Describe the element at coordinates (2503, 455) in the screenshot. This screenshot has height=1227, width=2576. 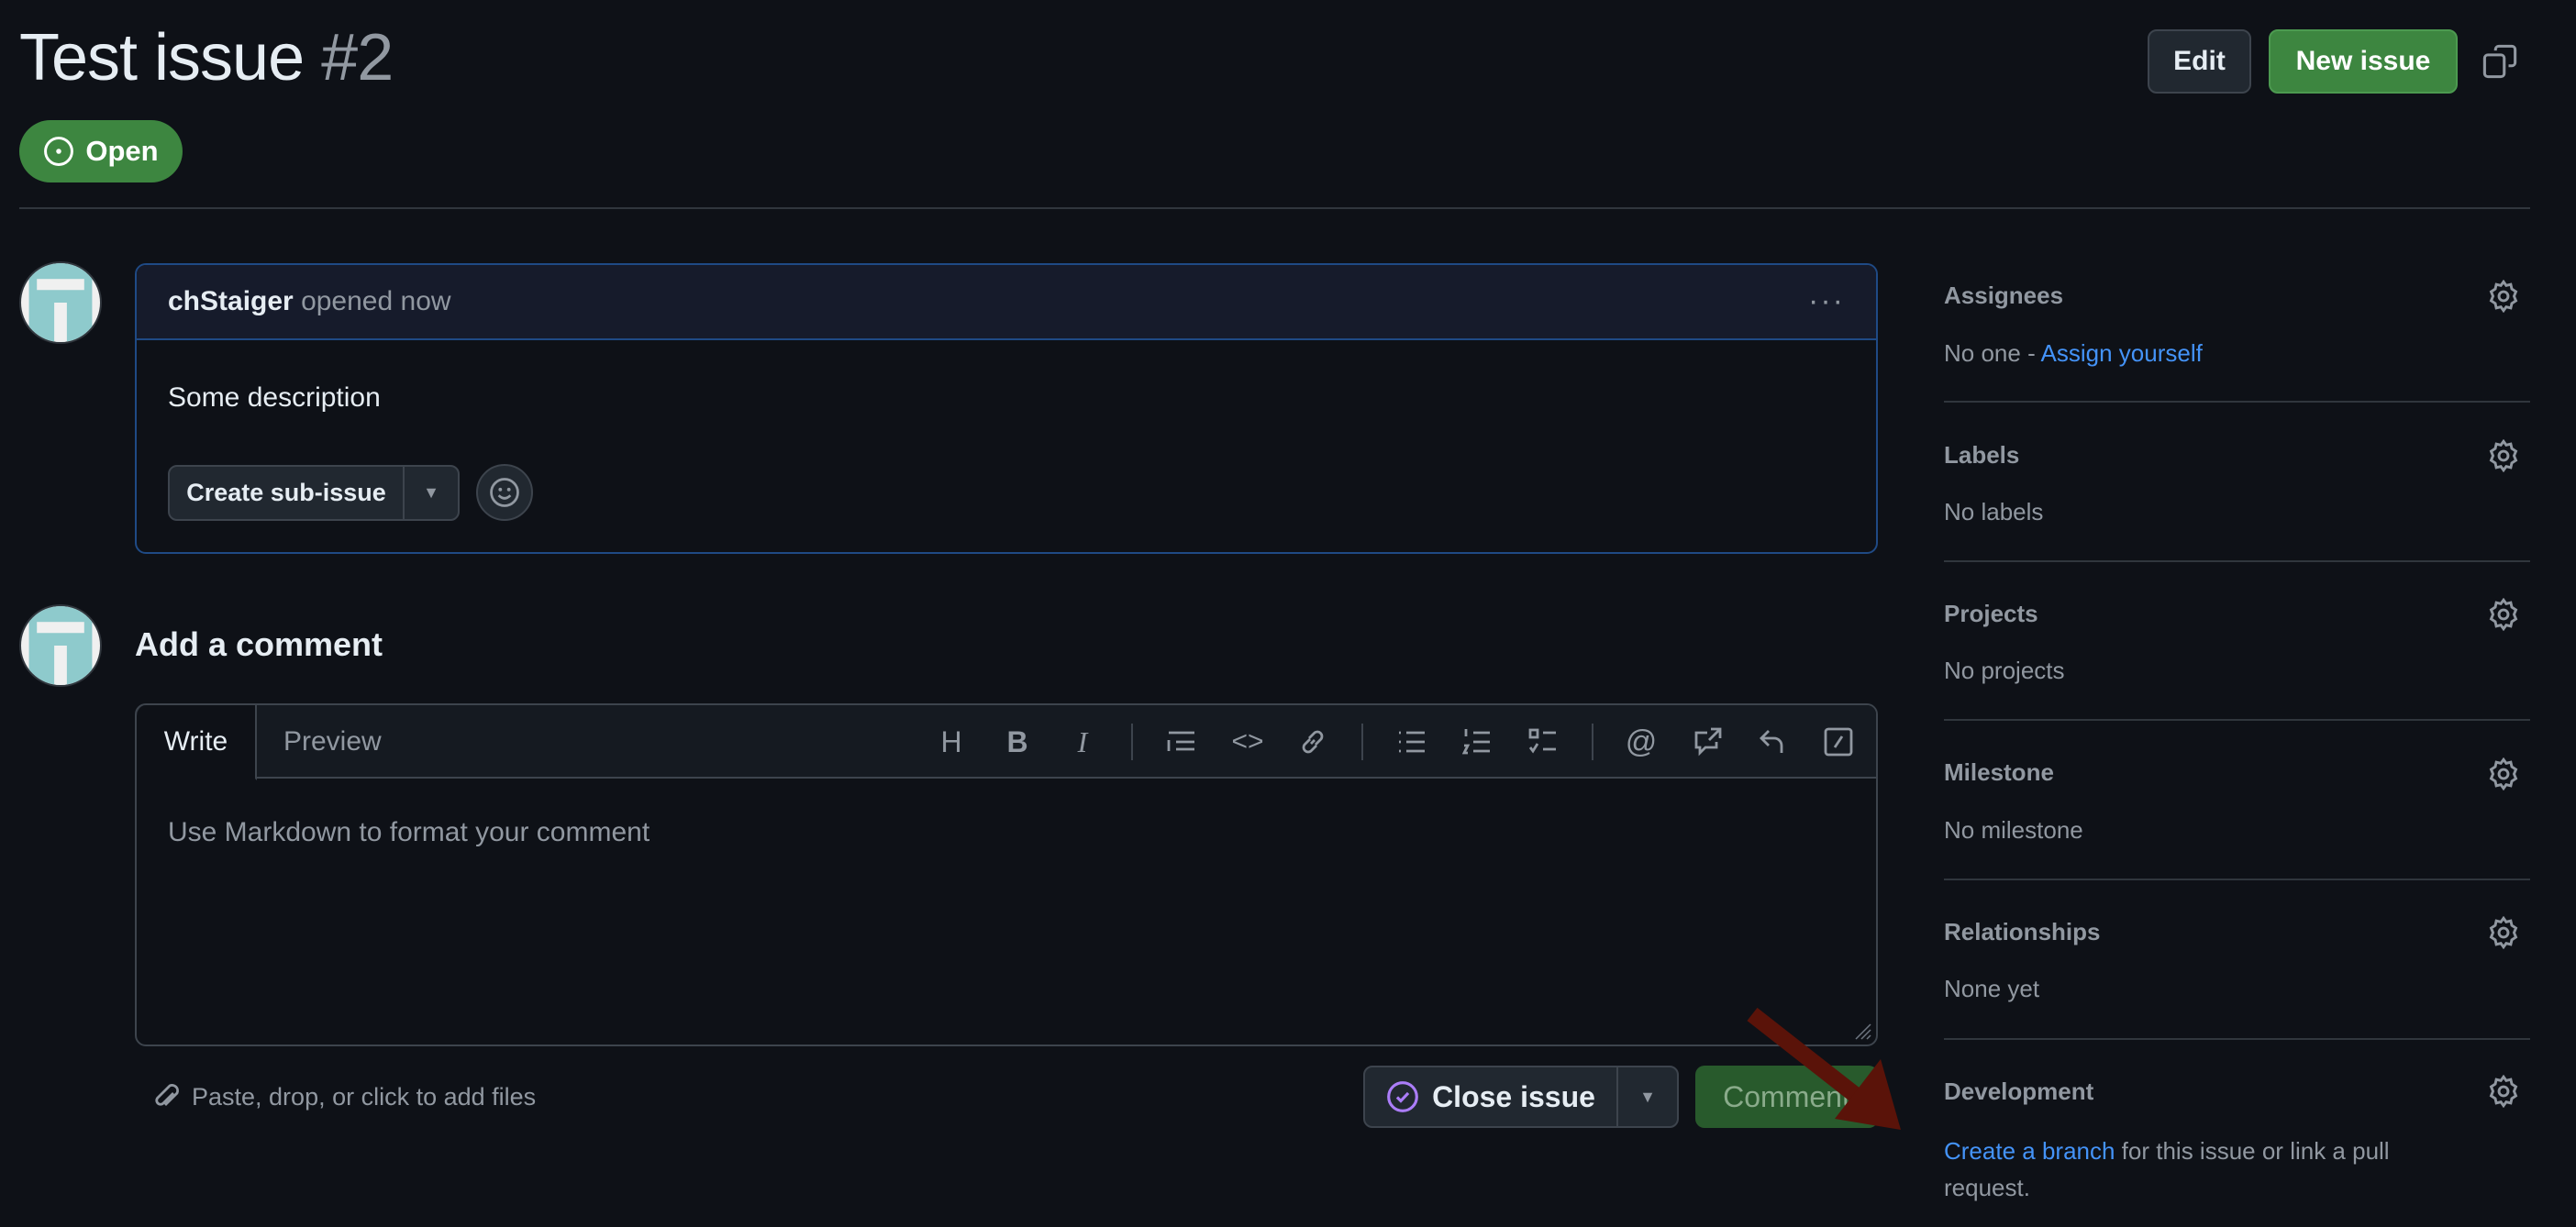
I see `labels-gear-icon` at that location.